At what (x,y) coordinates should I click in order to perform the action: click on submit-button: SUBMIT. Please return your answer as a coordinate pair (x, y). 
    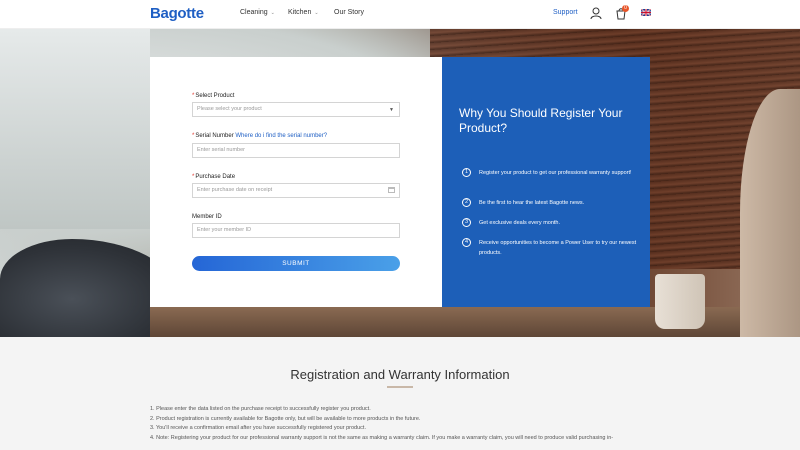
    Looking at the image, I should click on (296, 263).